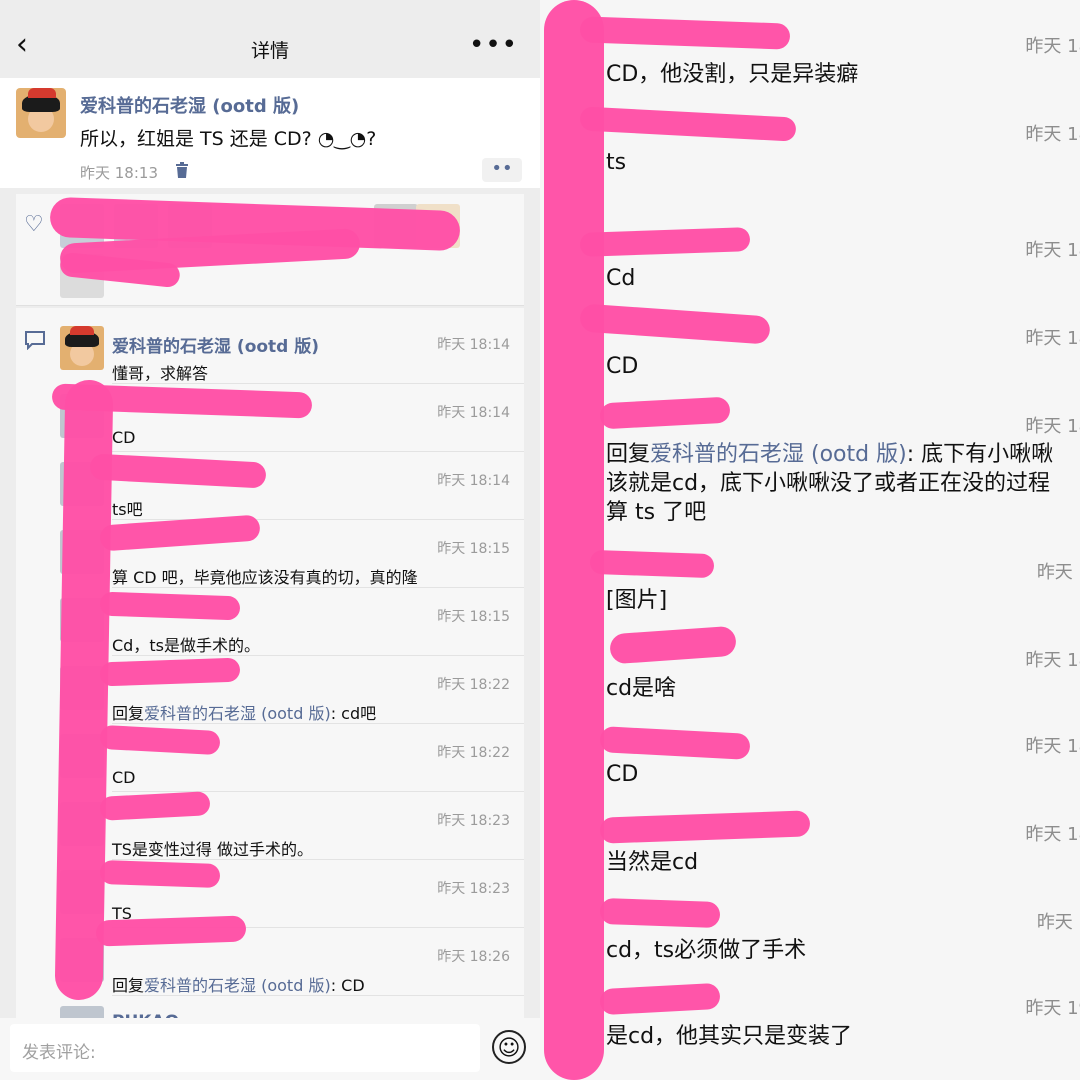  I want to click on comment-input: 发表评论:, so click(245, 1048).